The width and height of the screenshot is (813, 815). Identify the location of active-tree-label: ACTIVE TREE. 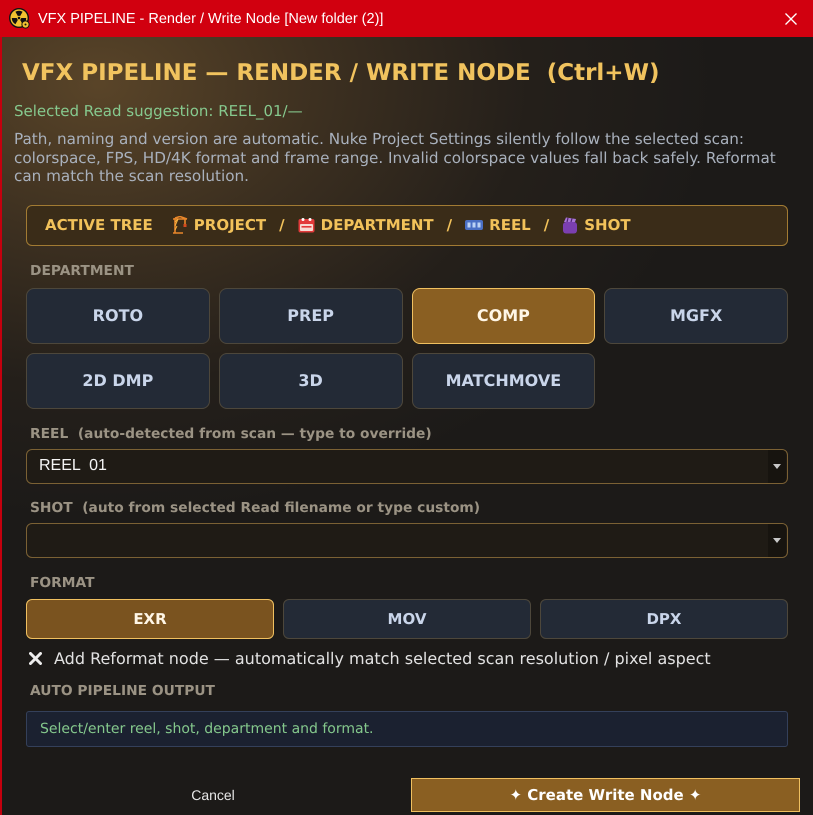
(99, 225).